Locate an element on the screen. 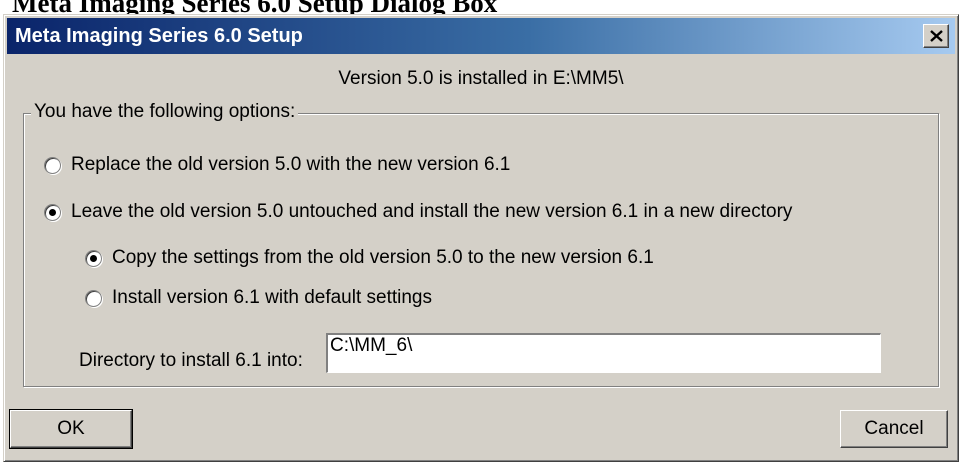  cancel-button: Cancel is located at coordinates (894, 429).